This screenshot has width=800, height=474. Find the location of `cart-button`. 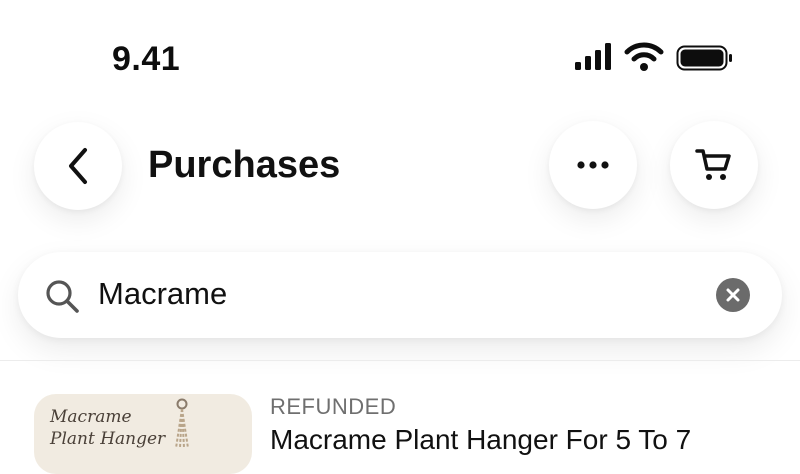

cart-button is located at coordinates (714, 165).